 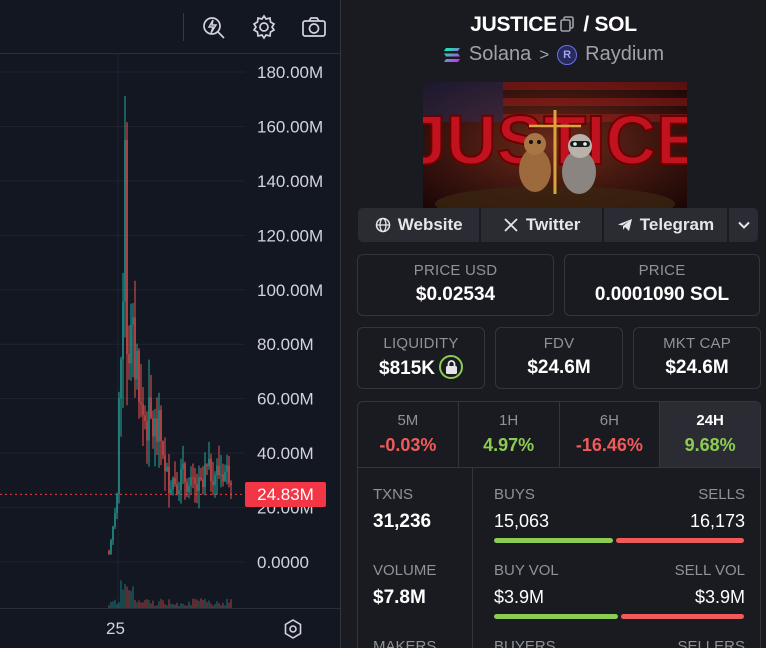 What do you see at coordinates (525, 643) in the screenshot?
I see `buyers-label: BUYERS` at bounding box center [525, 643].